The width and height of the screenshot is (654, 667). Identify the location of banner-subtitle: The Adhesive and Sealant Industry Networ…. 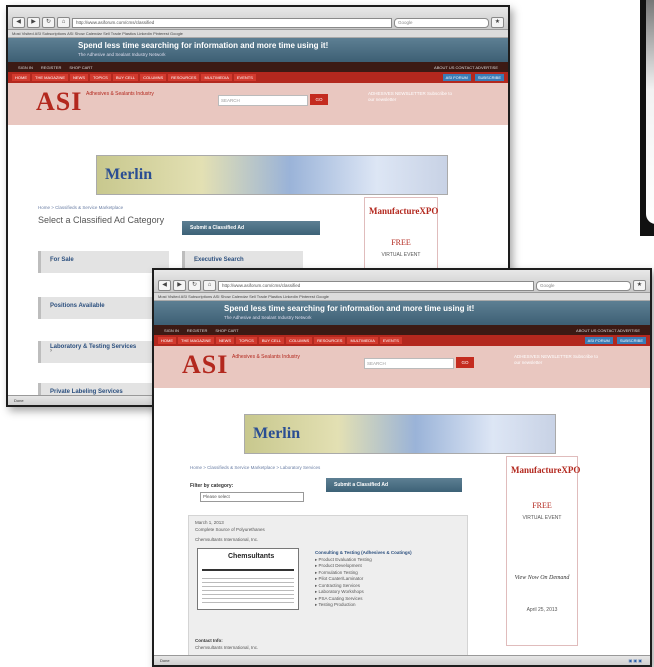
(122, 54).